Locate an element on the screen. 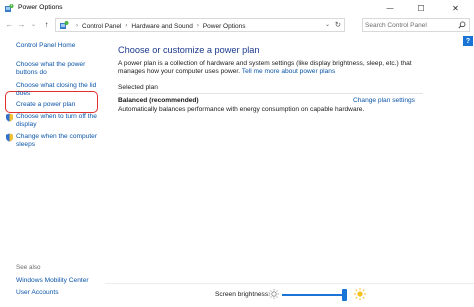  chevron-down-icon: ⌄ is located at coordinates (33, 25).